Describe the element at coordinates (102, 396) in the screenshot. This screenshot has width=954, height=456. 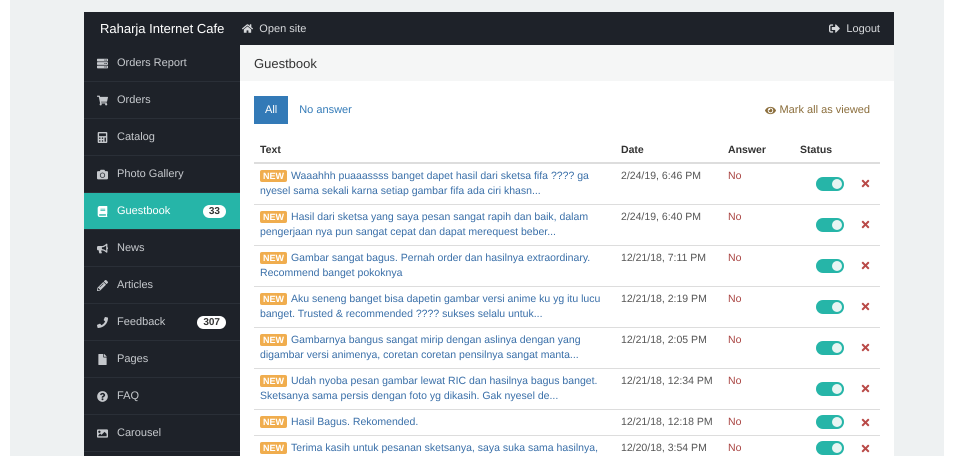
I see `question-icon` at that location.